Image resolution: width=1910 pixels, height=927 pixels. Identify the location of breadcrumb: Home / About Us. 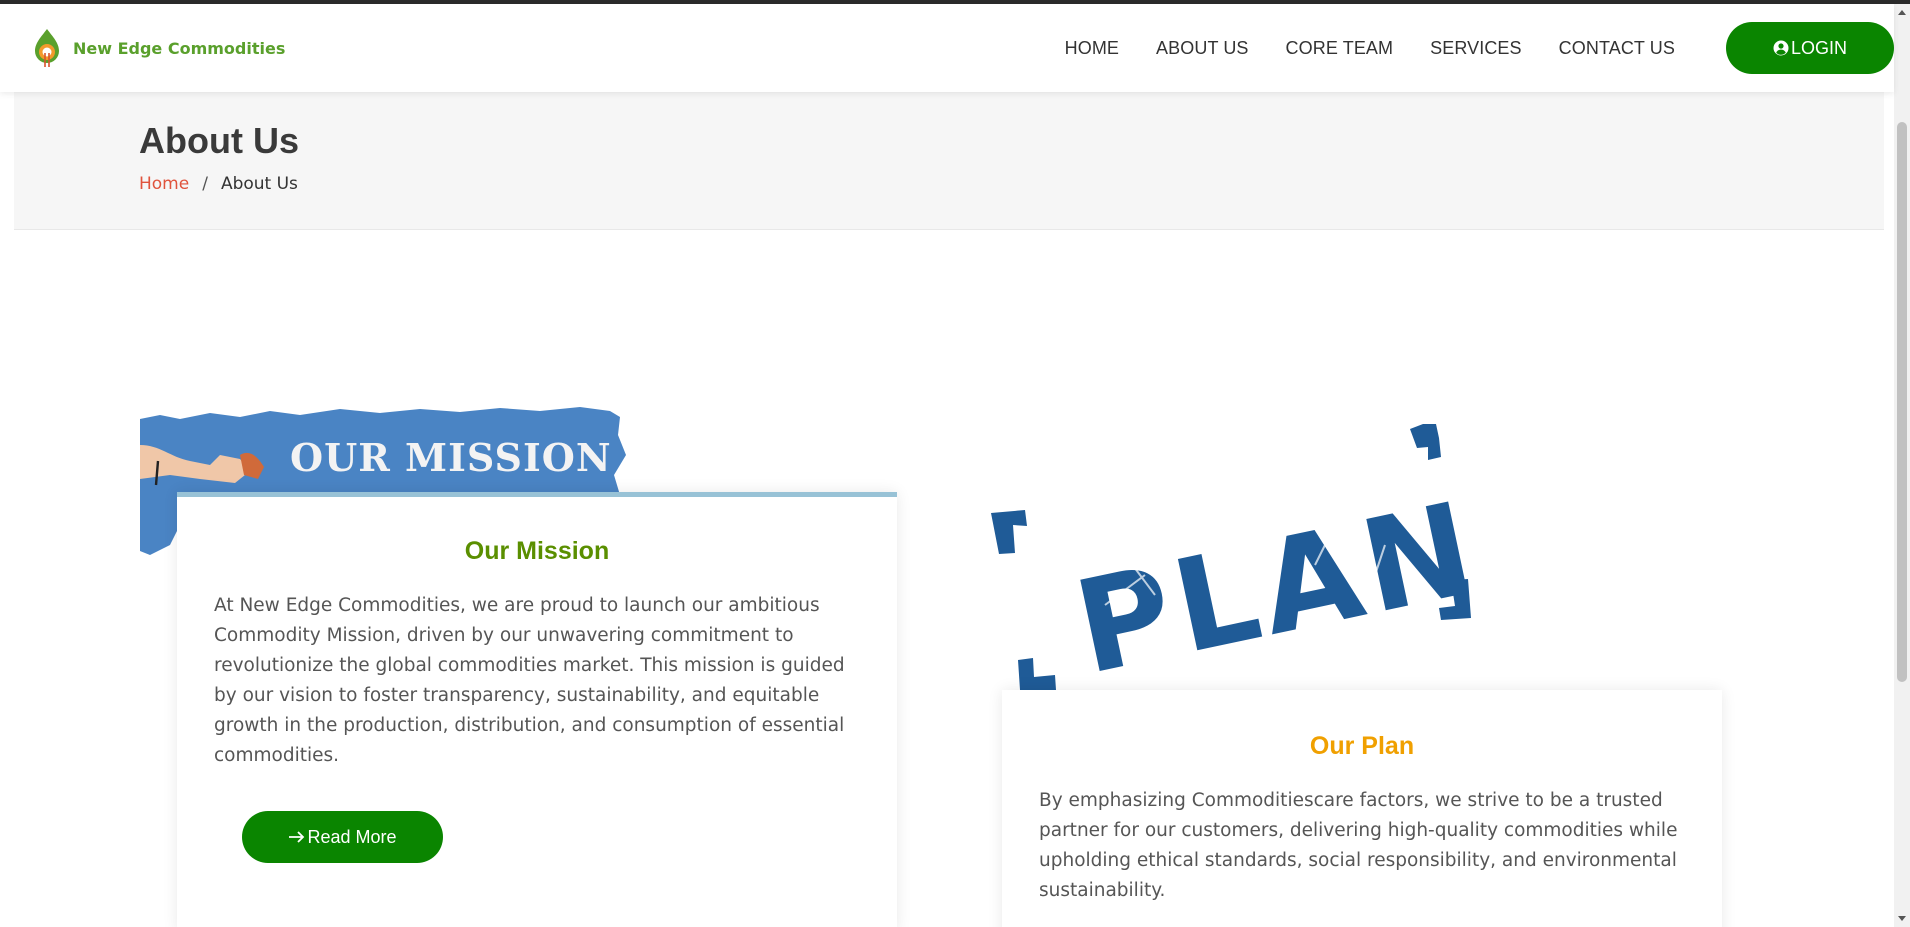
(218, 184).